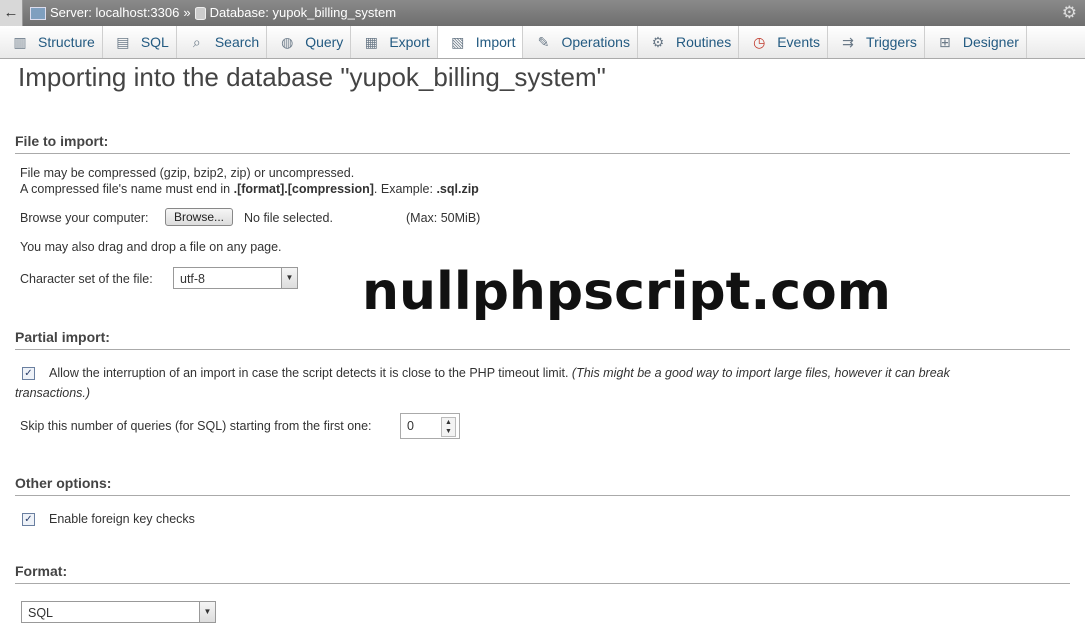  What do you see at coordinates (457, 189) in the screenshot?
I see `note-example: .sql.zip` at bounding box center [457, 189].